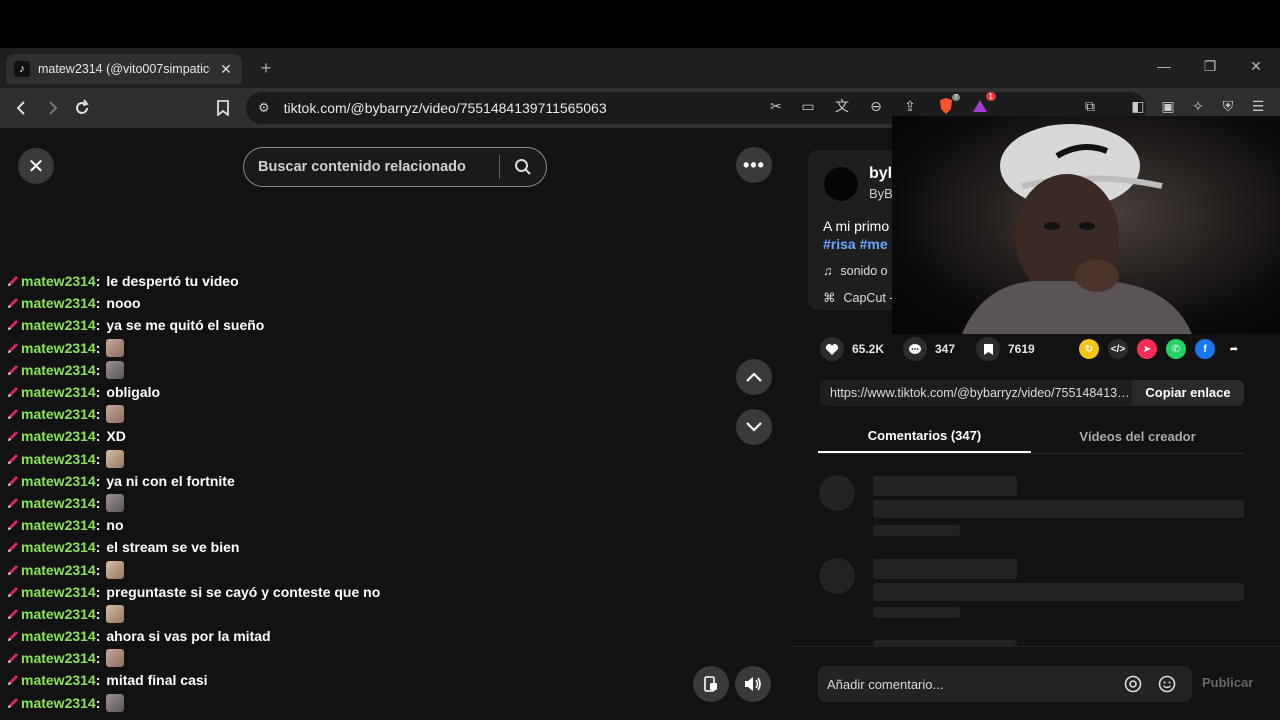 This screenshot has height=720, width=1280. I want to click on chat-message-text: ahora si vas por la mitad, so click(188, 636).